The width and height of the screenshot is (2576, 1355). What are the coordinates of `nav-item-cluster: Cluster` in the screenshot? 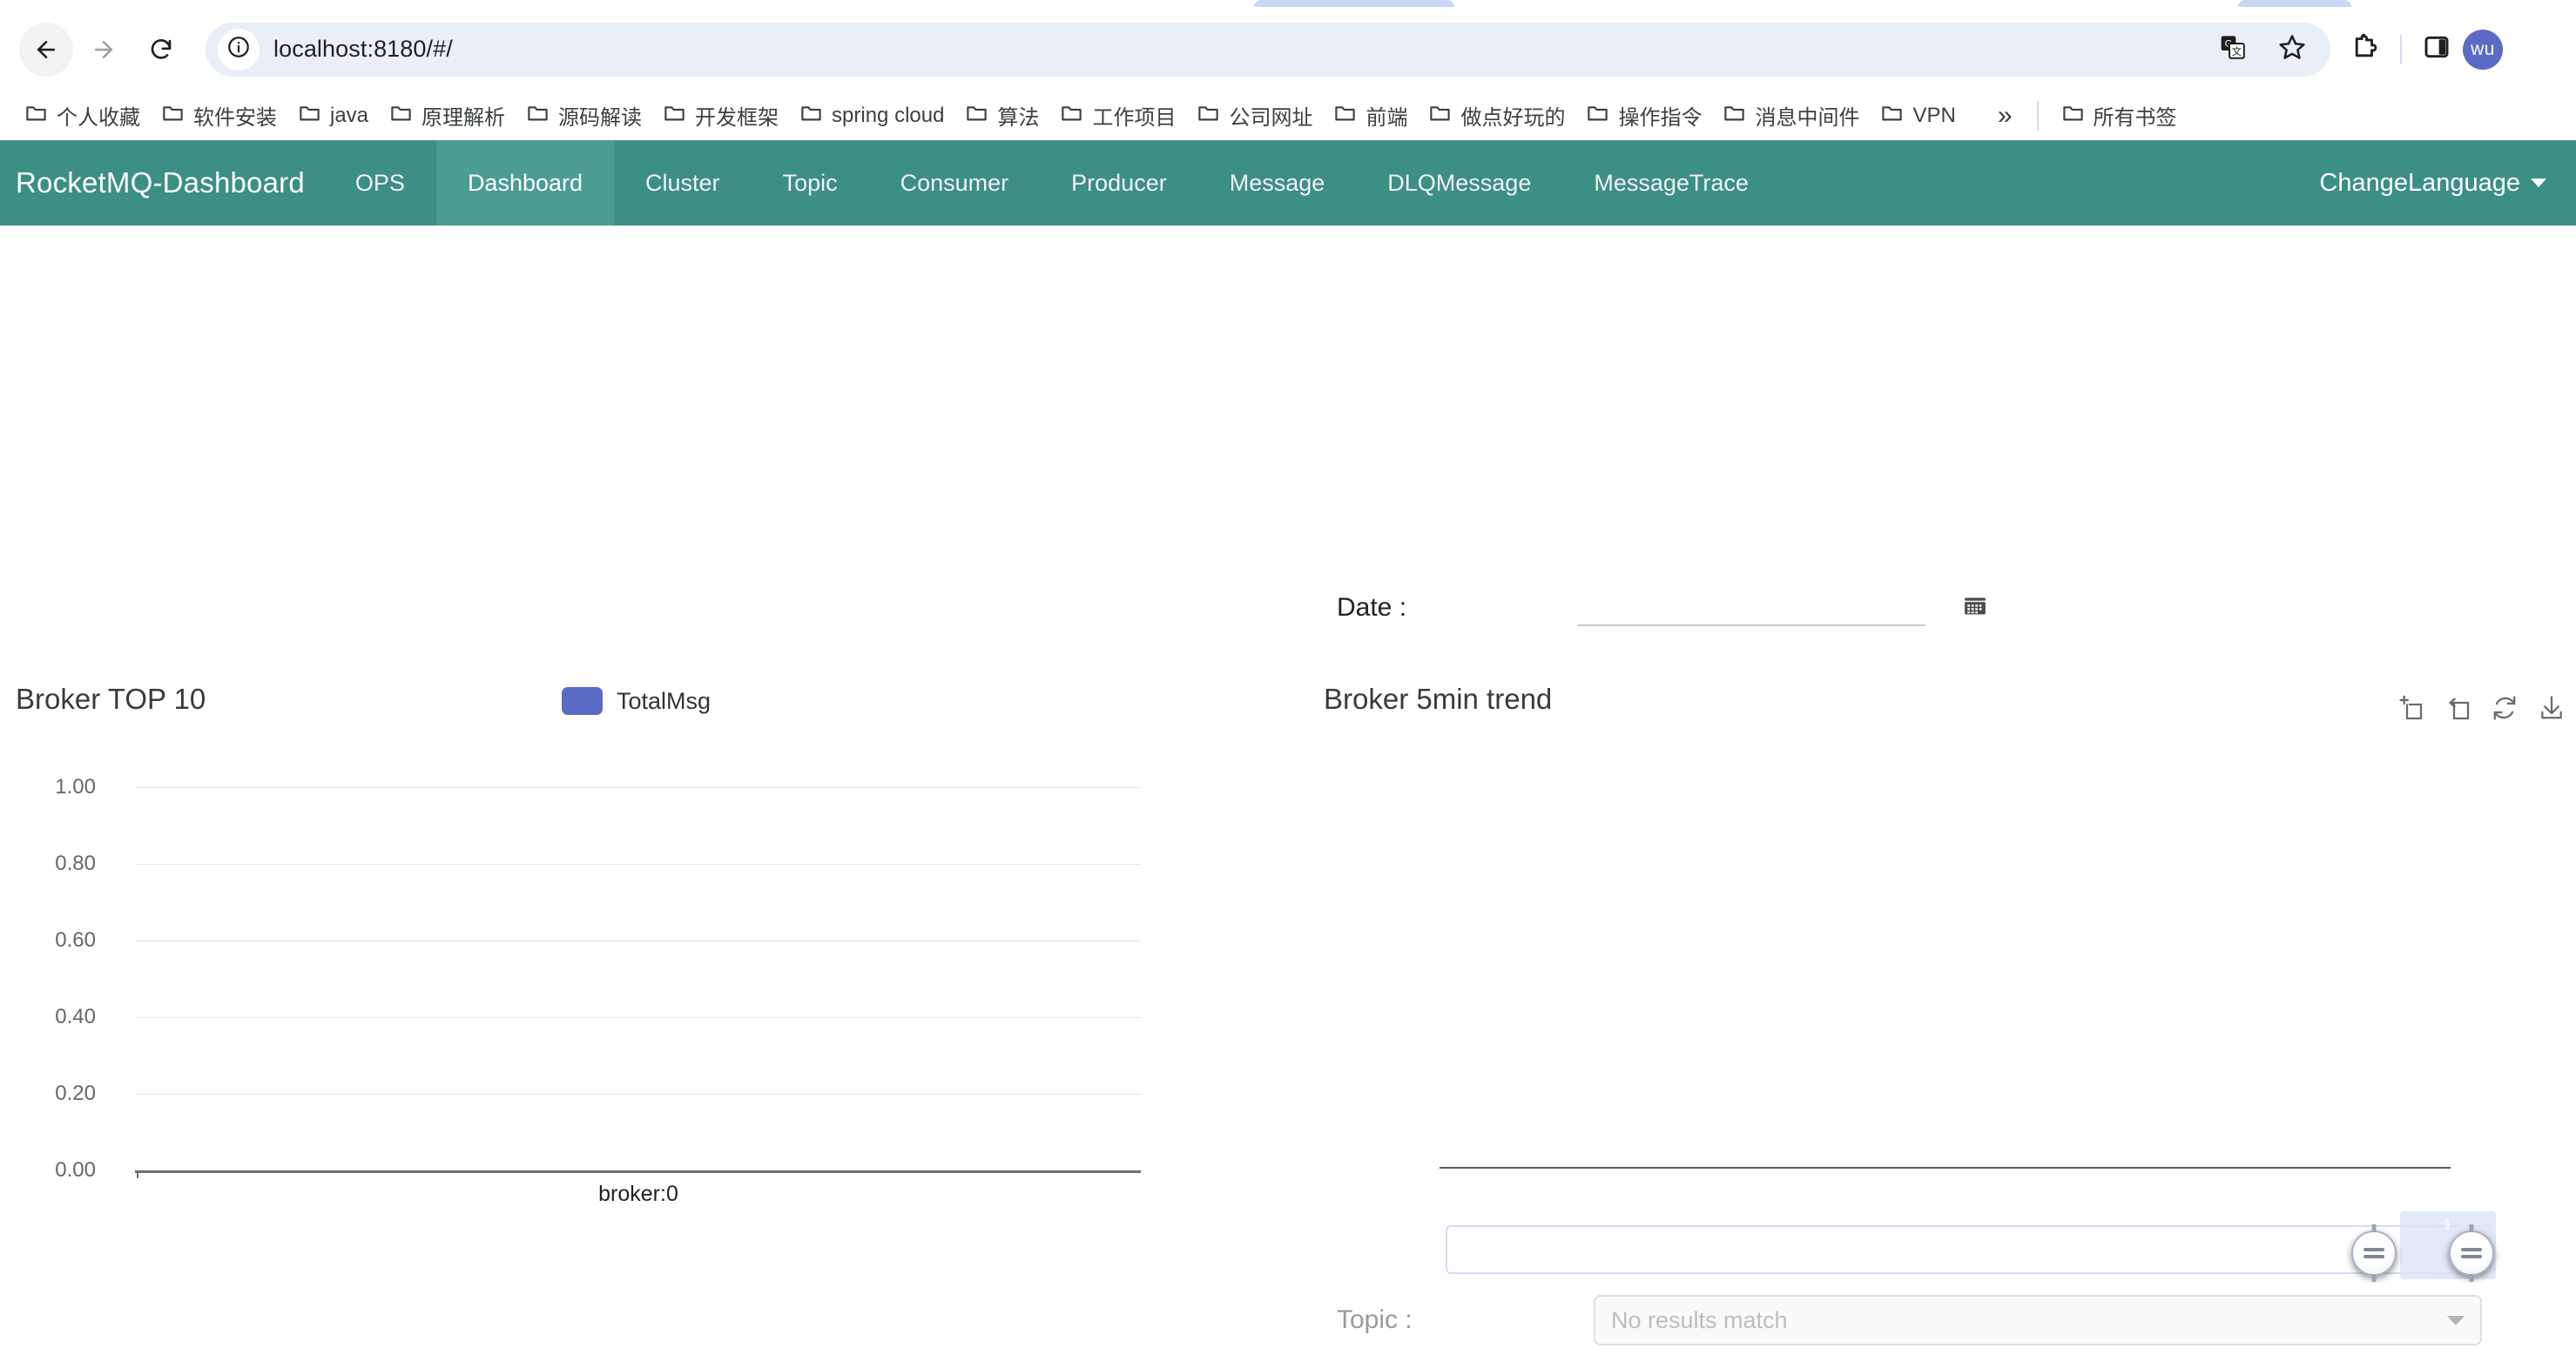 It's located at (683, 183).